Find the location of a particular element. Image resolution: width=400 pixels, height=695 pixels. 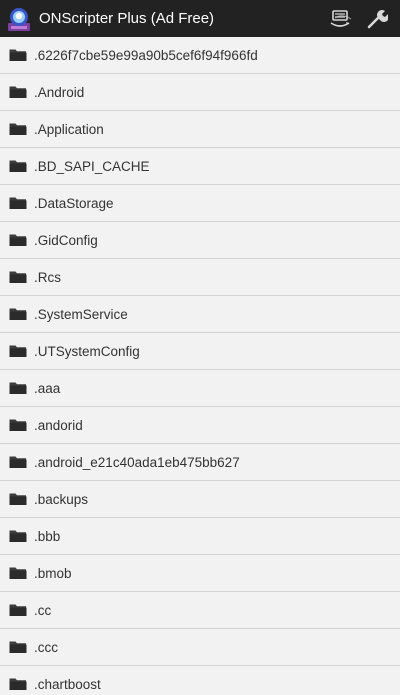

folder-name: .andorid is located at coordinates (58, 425).